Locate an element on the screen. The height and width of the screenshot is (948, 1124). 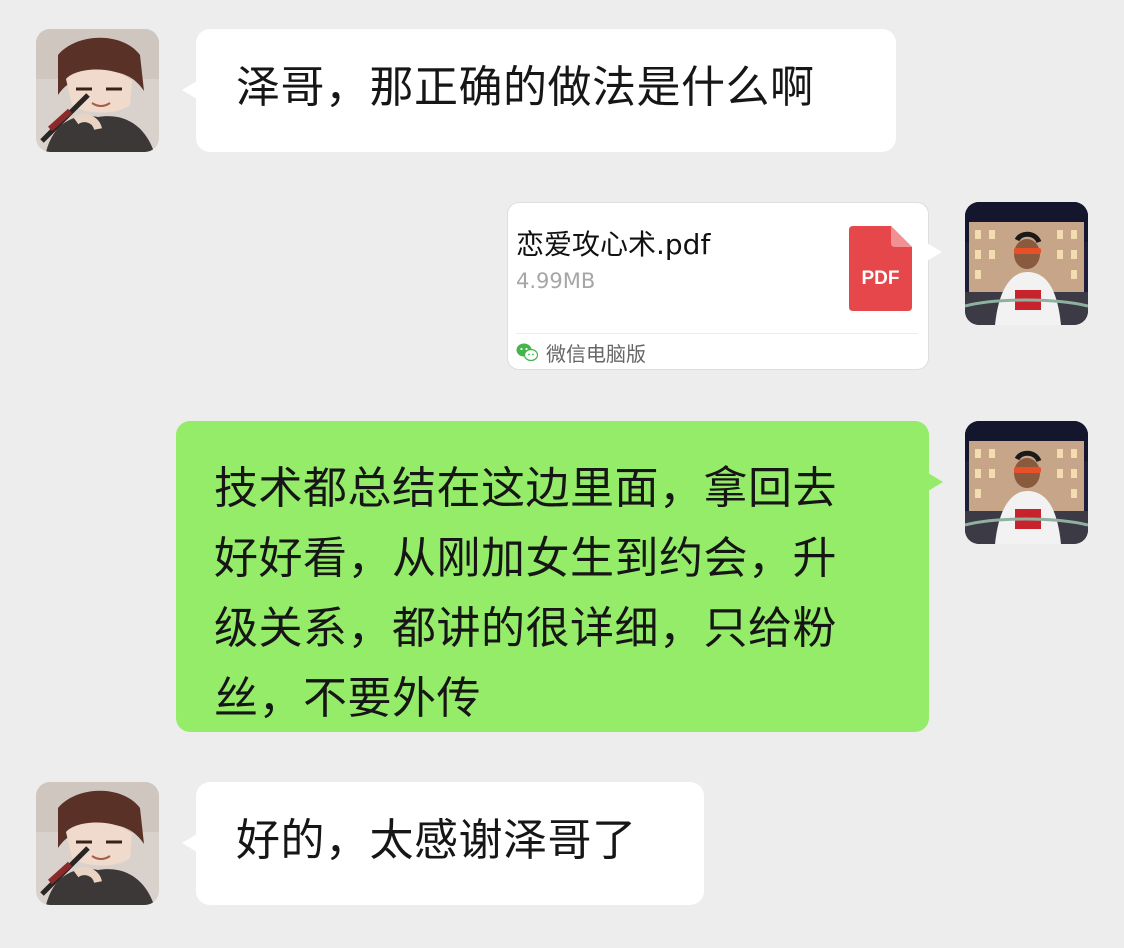
pdf-file-icon: PDF is located at coordinates (880, 268).